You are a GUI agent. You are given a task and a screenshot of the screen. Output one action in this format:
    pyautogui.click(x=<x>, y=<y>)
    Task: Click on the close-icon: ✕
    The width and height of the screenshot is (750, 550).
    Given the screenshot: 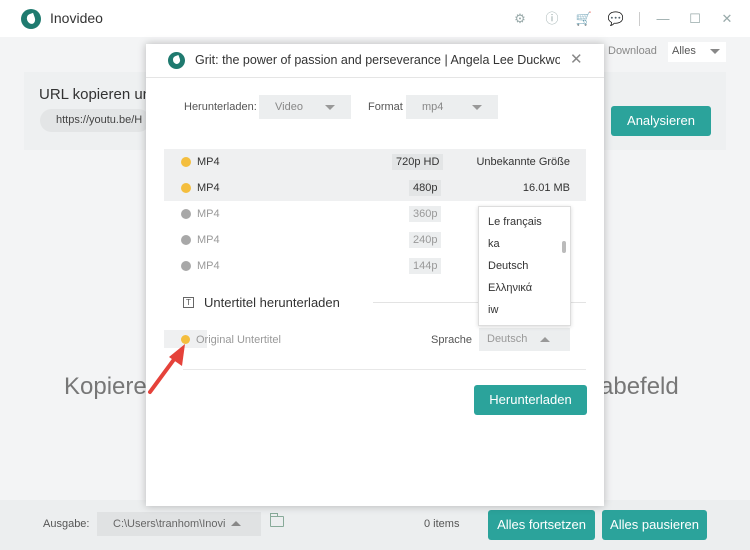 What is the action you would take?
    pyautogui.click(x=727, y=19)
    